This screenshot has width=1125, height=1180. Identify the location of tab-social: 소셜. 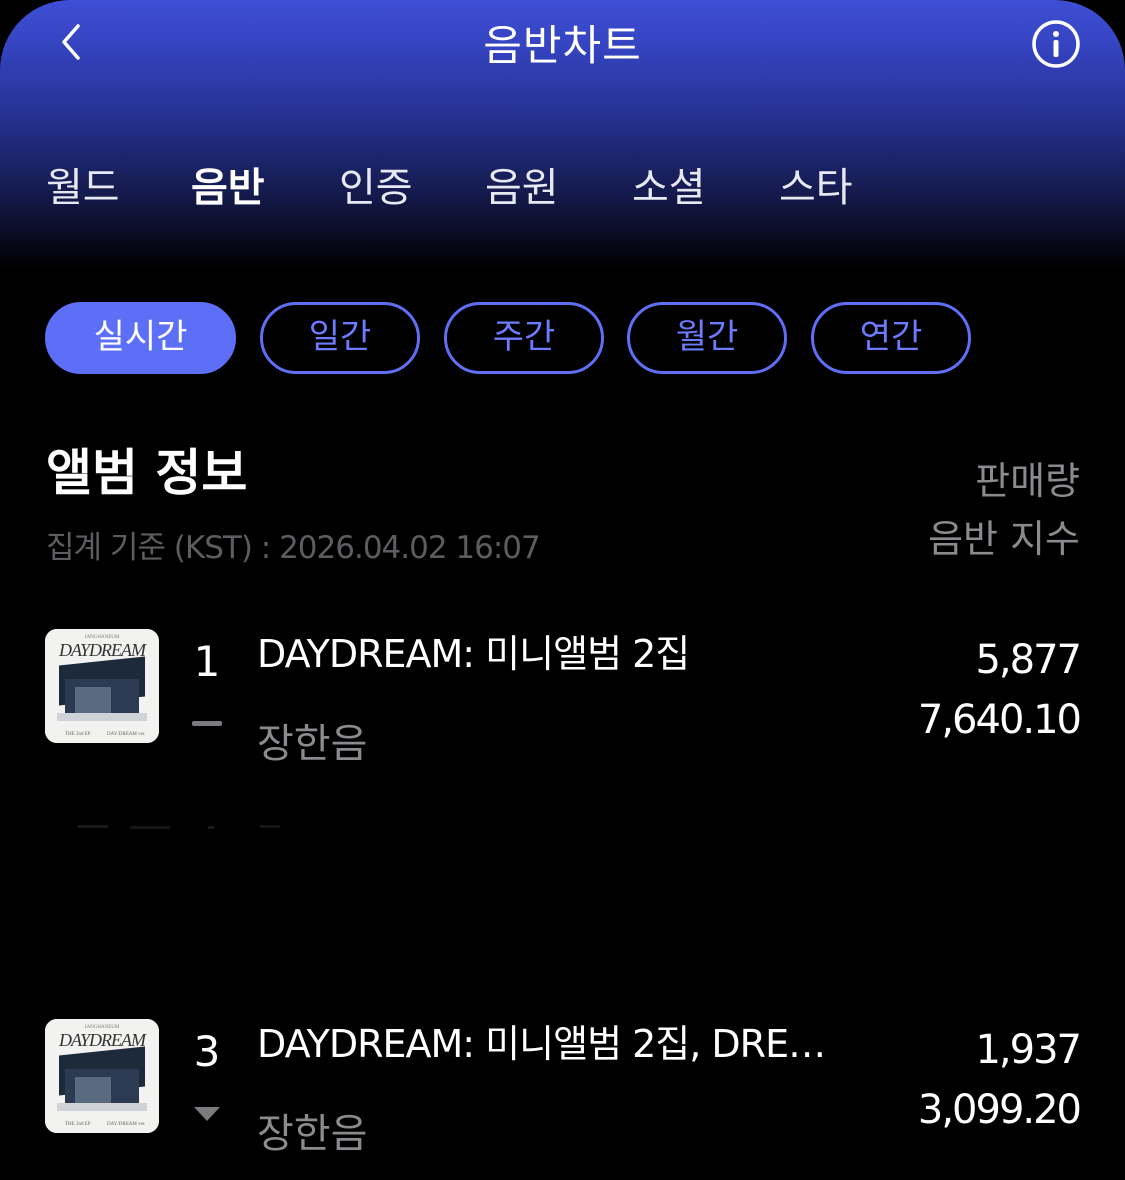
(669, 184).